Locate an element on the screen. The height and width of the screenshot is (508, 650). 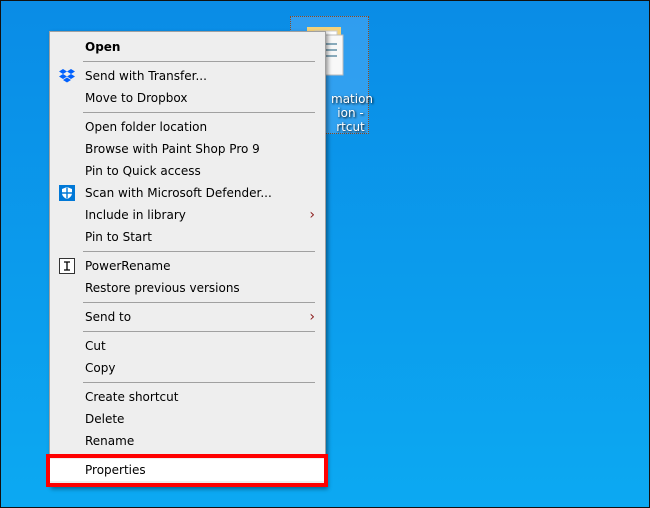
dropbox-icon is located at coordinates (67, 76).